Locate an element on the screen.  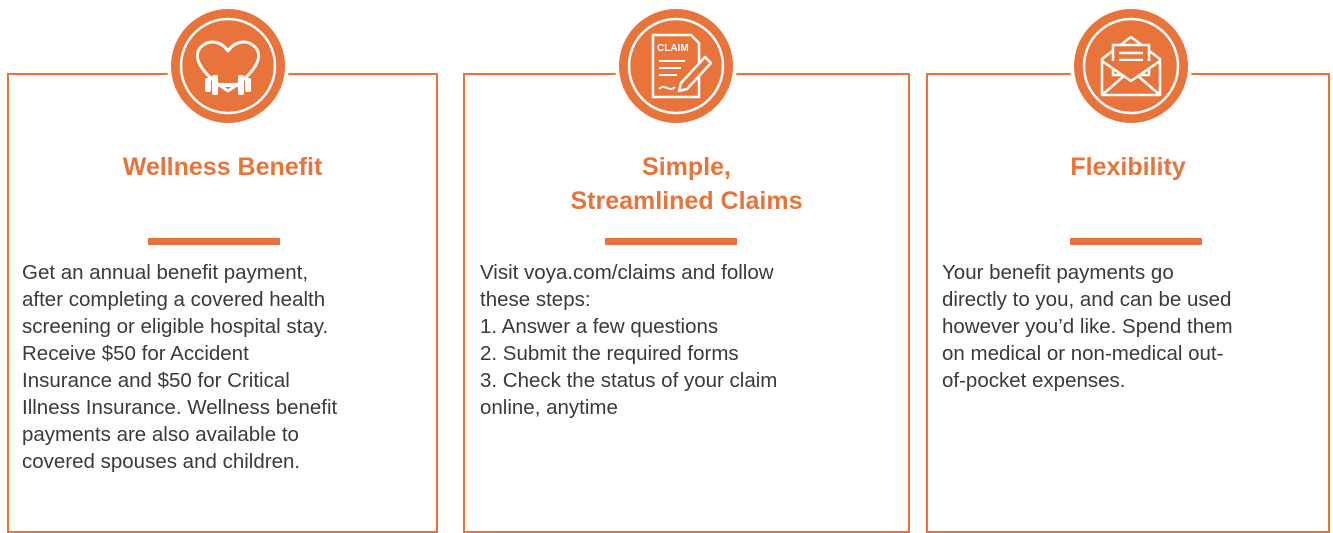
svg-text: CLAIM is located at coordinates (673, 48).